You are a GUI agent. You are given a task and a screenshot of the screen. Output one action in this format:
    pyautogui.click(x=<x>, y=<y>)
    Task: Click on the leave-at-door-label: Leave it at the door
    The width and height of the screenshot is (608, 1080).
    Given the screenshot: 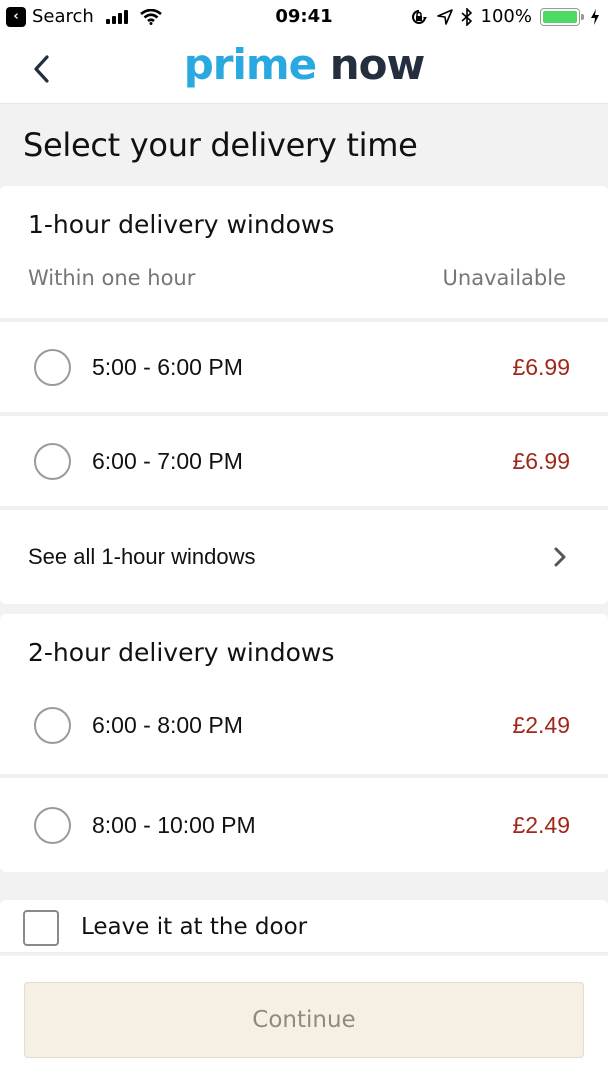 What is the action you would take?
    pyautogui.click(x=194, y=927)
    